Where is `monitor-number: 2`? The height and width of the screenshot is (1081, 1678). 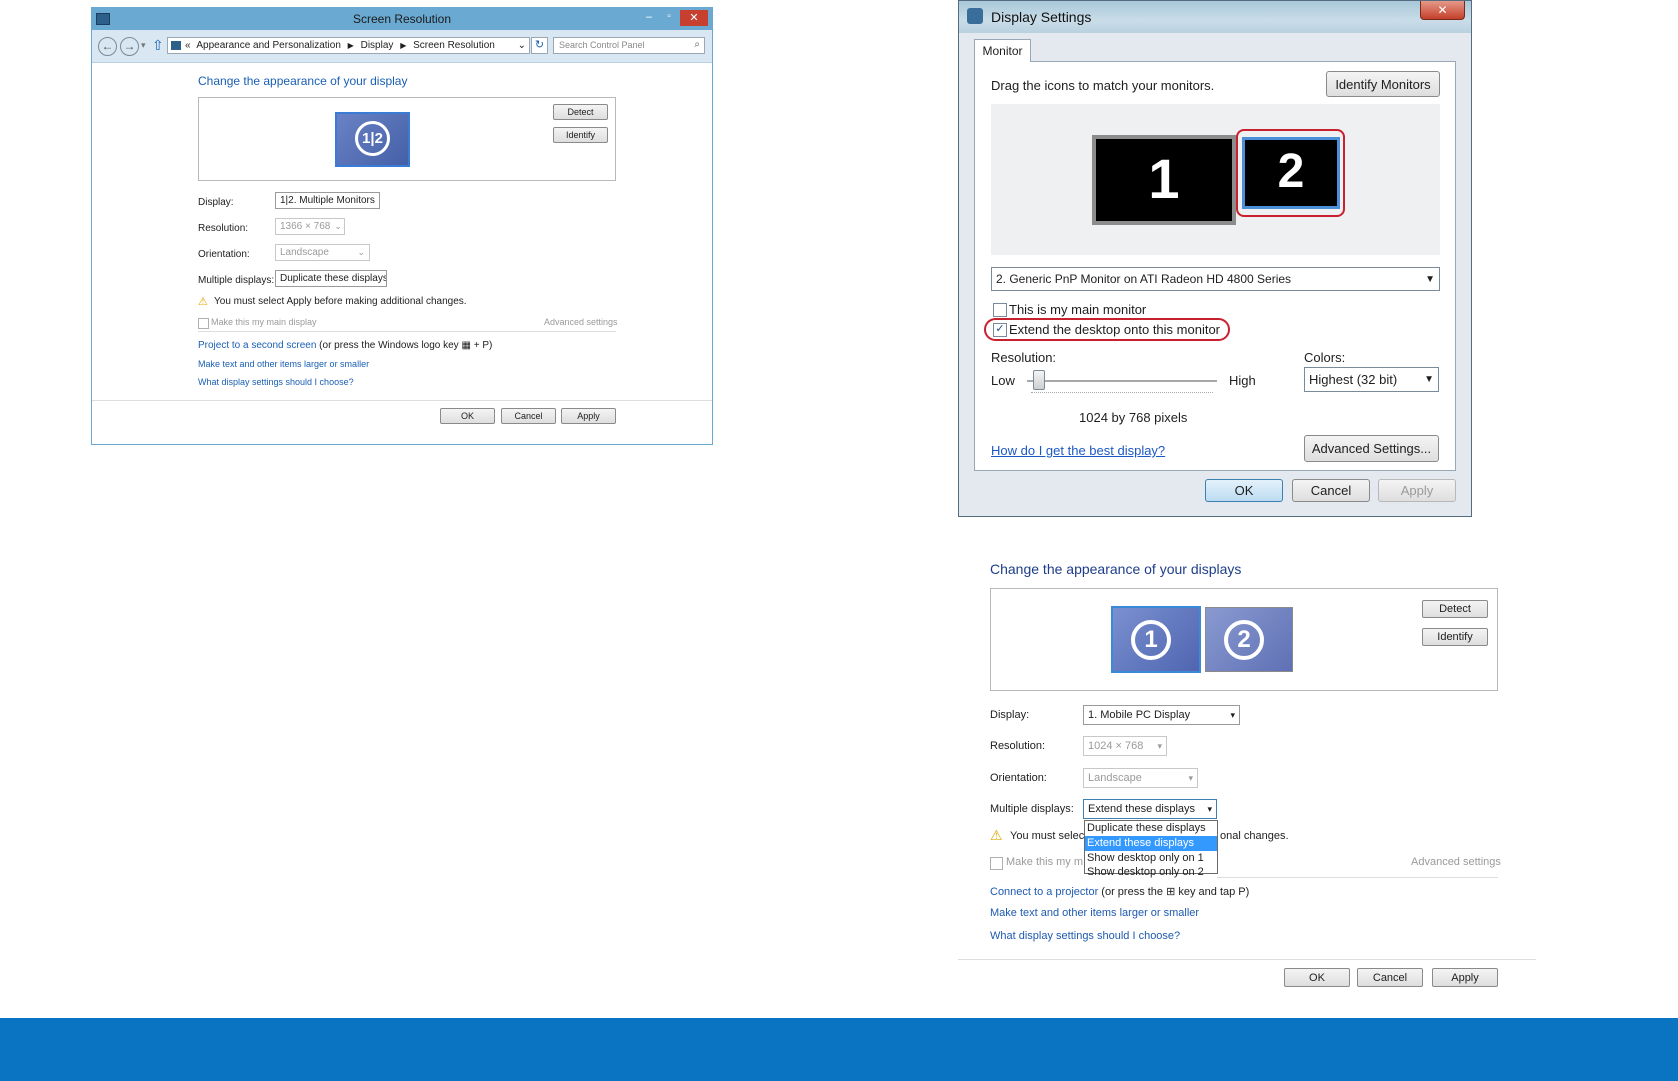 monitor-number: 2 is located at coordinates (1244, 640).